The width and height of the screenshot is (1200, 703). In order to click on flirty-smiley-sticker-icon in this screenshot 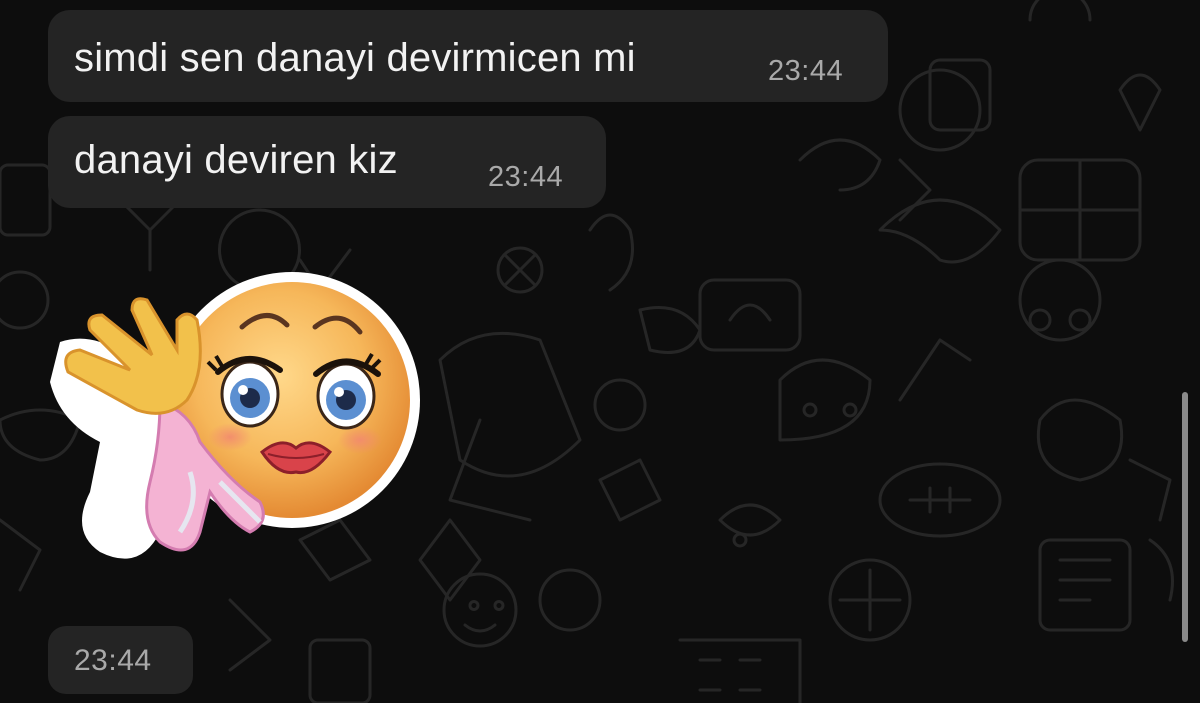, I will do `click(240, 422)`.